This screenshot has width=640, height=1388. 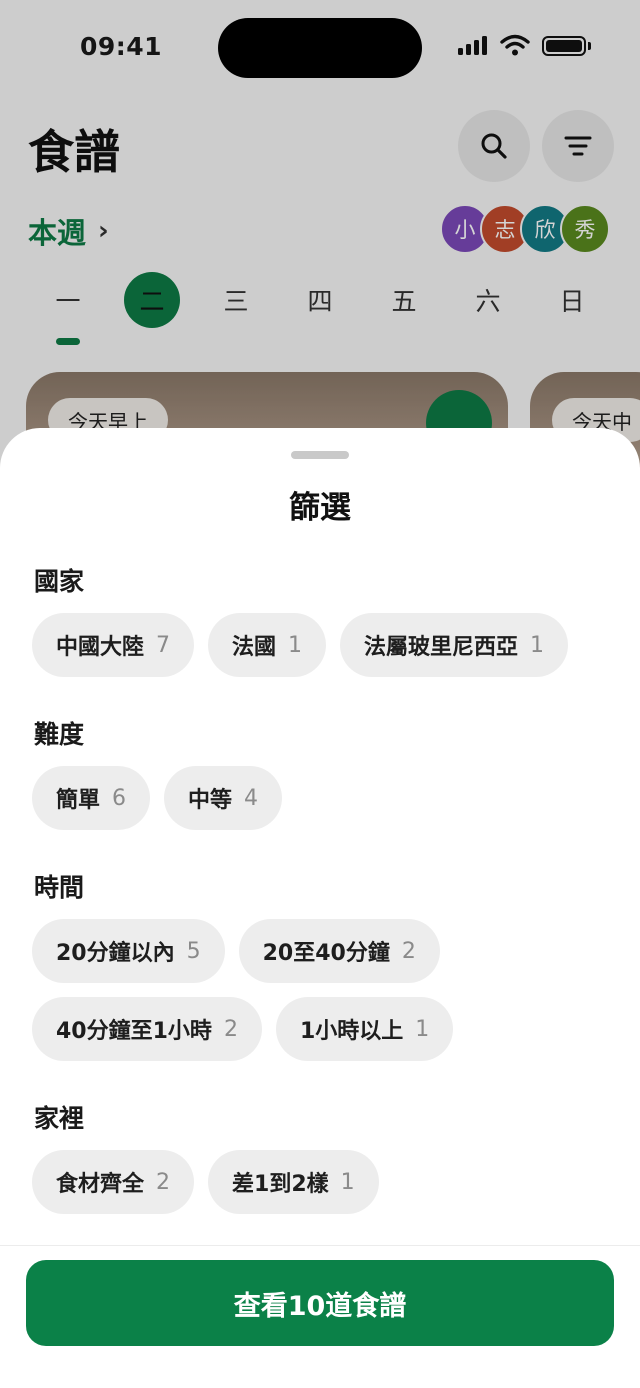 What do you see at coordinates (59, 1118) in the screenshot?
I see `section-title-home: 家裡` at bounding box center [59, 1118].